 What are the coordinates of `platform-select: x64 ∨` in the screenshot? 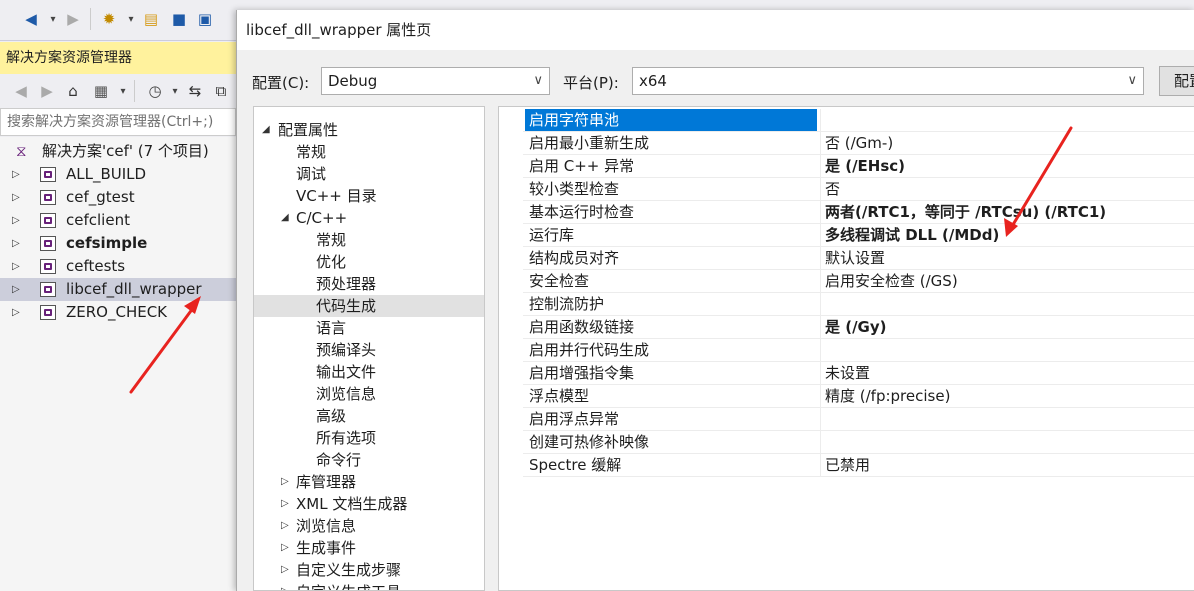 It's located at (888, 81).